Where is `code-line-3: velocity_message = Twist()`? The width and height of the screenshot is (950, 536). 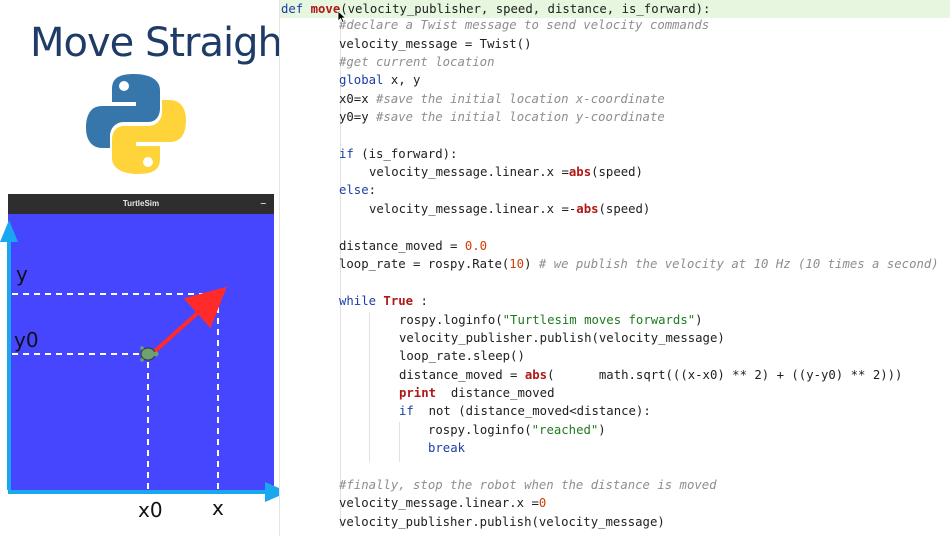
code-line-3: velocity_message = Twist() is located at coordinates (435, 44).